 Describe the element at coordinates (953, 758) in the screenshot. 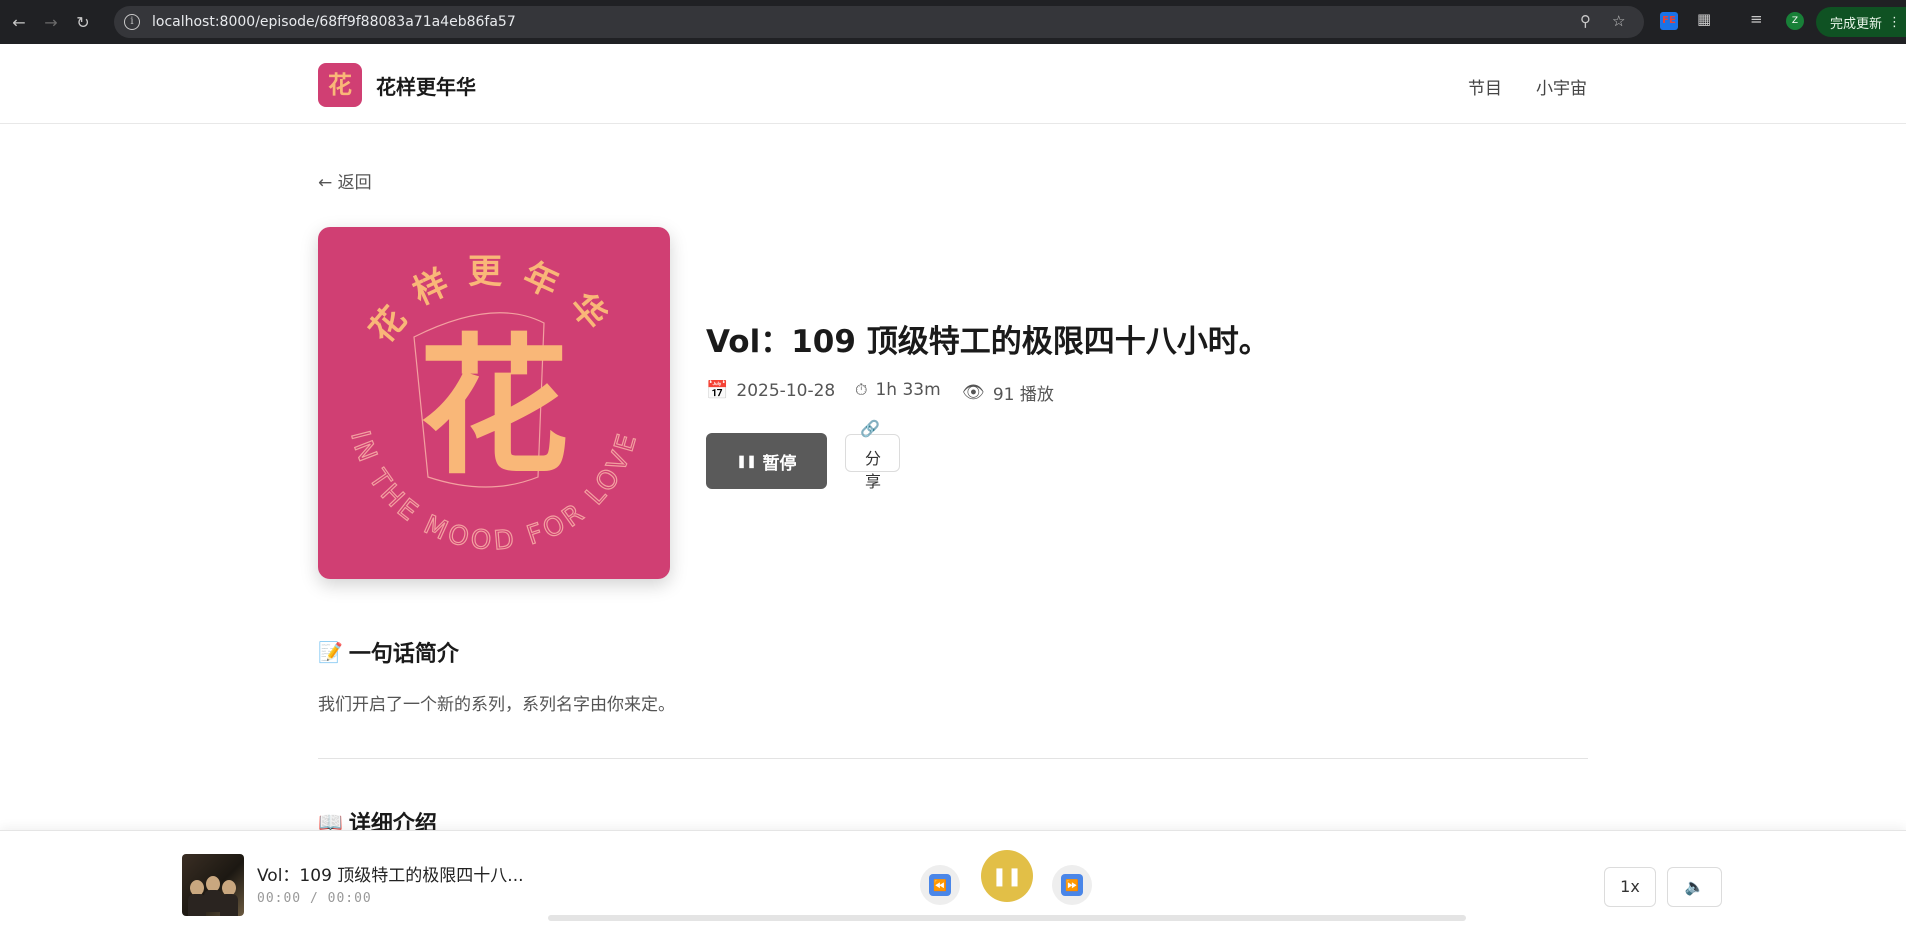

I see `section-divider` at that location.